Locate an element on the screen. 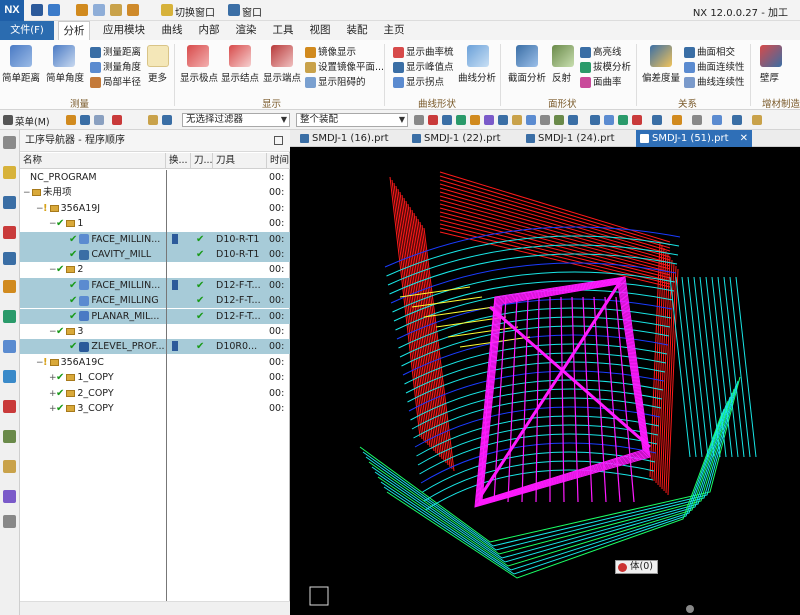 The image size is (800, 615). table-row: ✔ ZLEVEL_PROF... ✔ D10R0... 00: is located at coordinates (155, 347).